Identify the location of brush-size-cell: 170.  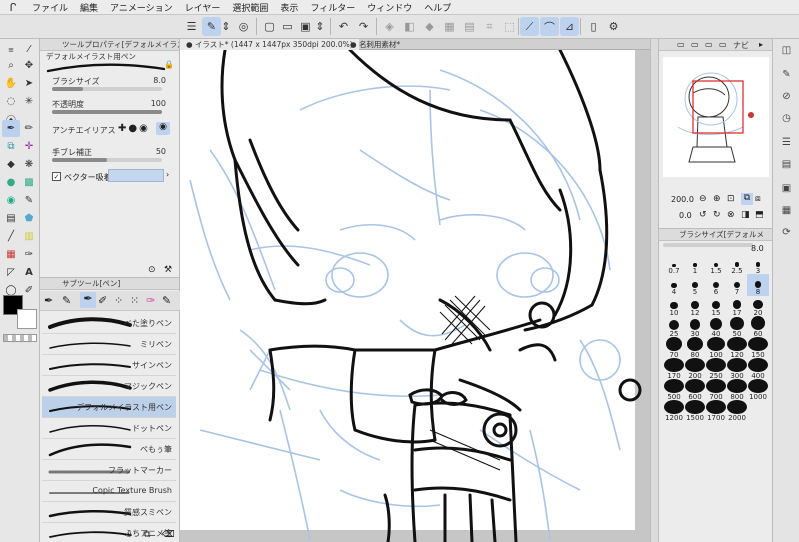
(674, 369).